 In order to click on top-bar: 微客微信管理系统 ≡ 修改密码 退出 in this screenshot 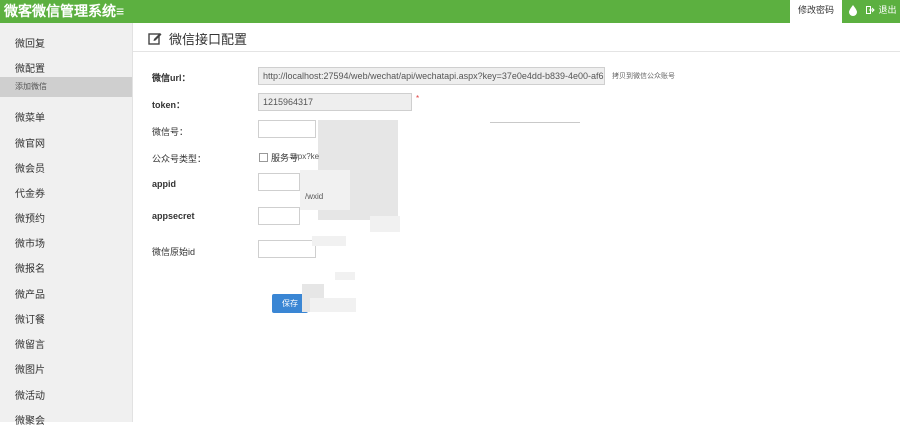, I will do `click(450, 11)`.